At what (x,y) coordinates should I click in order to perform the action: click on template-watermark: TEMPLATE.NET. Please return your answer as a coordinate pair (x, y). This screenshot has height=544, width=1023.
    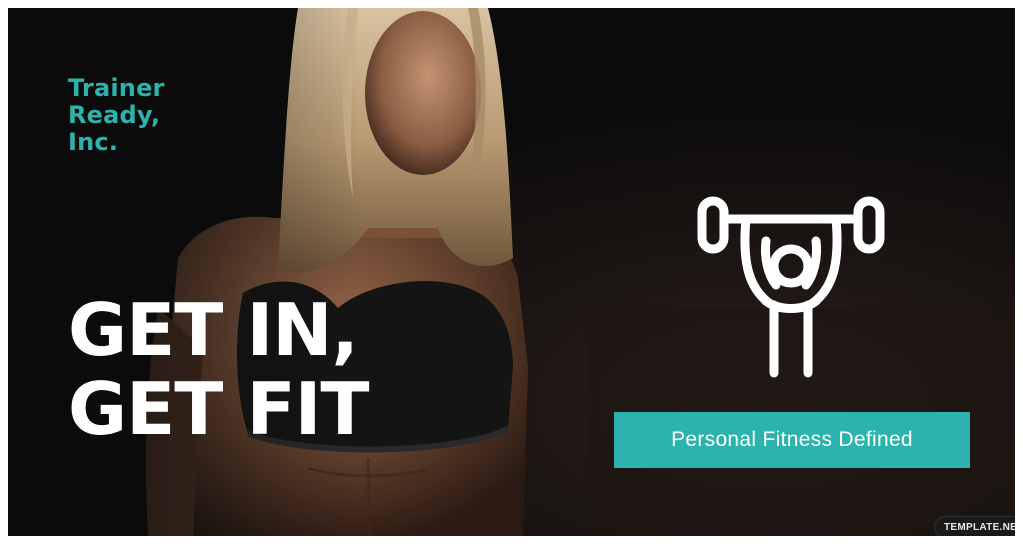
    Looking at the image, I should click on (974, 526).